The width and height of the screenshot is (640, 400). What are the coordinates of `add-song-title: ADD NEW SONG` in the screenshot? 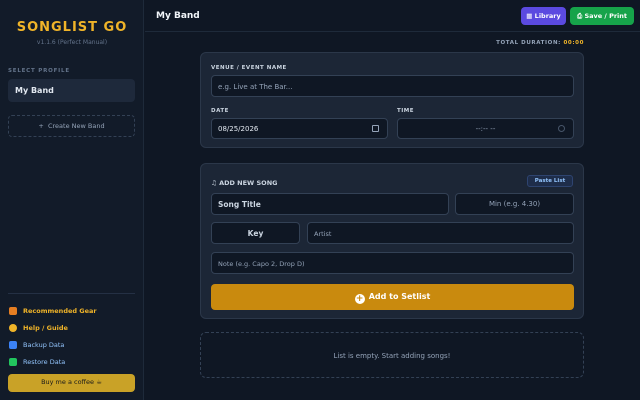 It's located at (248, 183).